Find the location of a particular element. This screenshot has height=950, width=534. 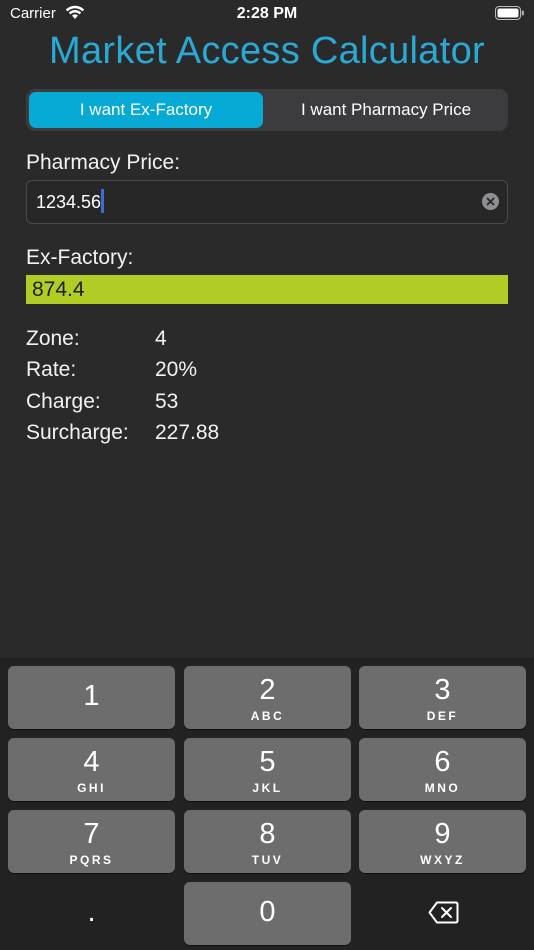

pharmacy-price-value: 1234.56 is located at coordinates (69, 202).